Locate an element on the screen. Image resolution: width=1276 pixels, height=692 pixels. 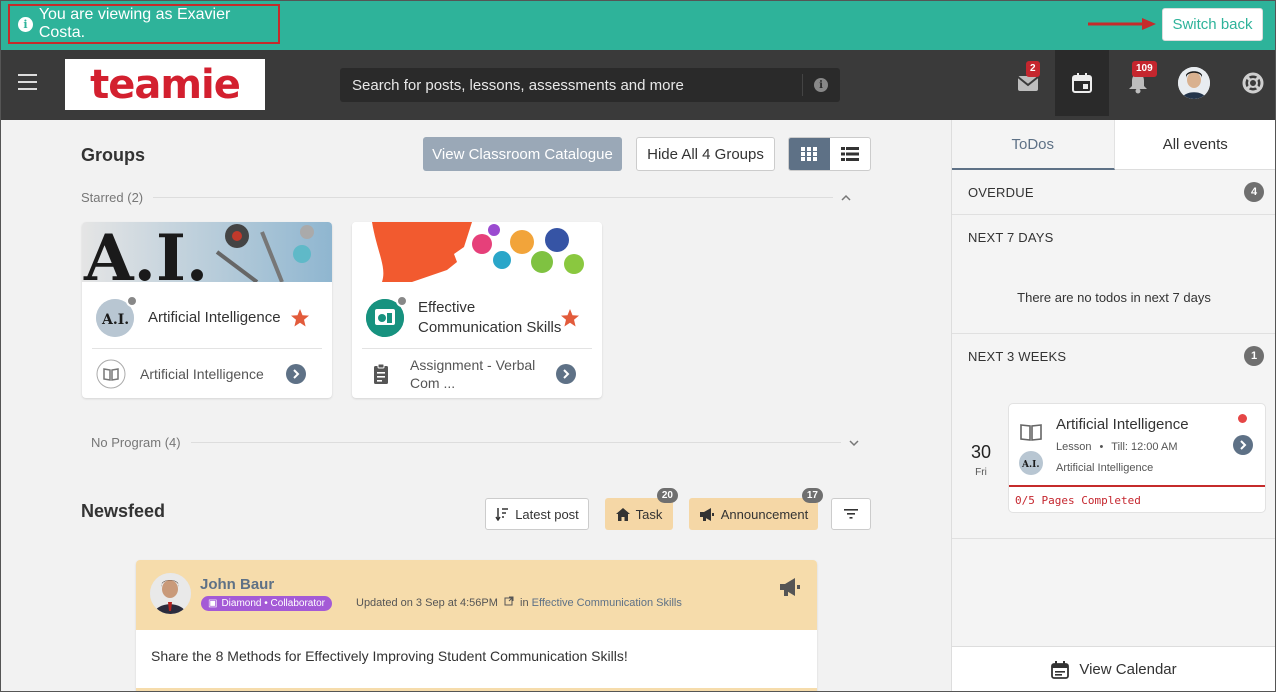
user-menu is located at coordinates (1194, 83).